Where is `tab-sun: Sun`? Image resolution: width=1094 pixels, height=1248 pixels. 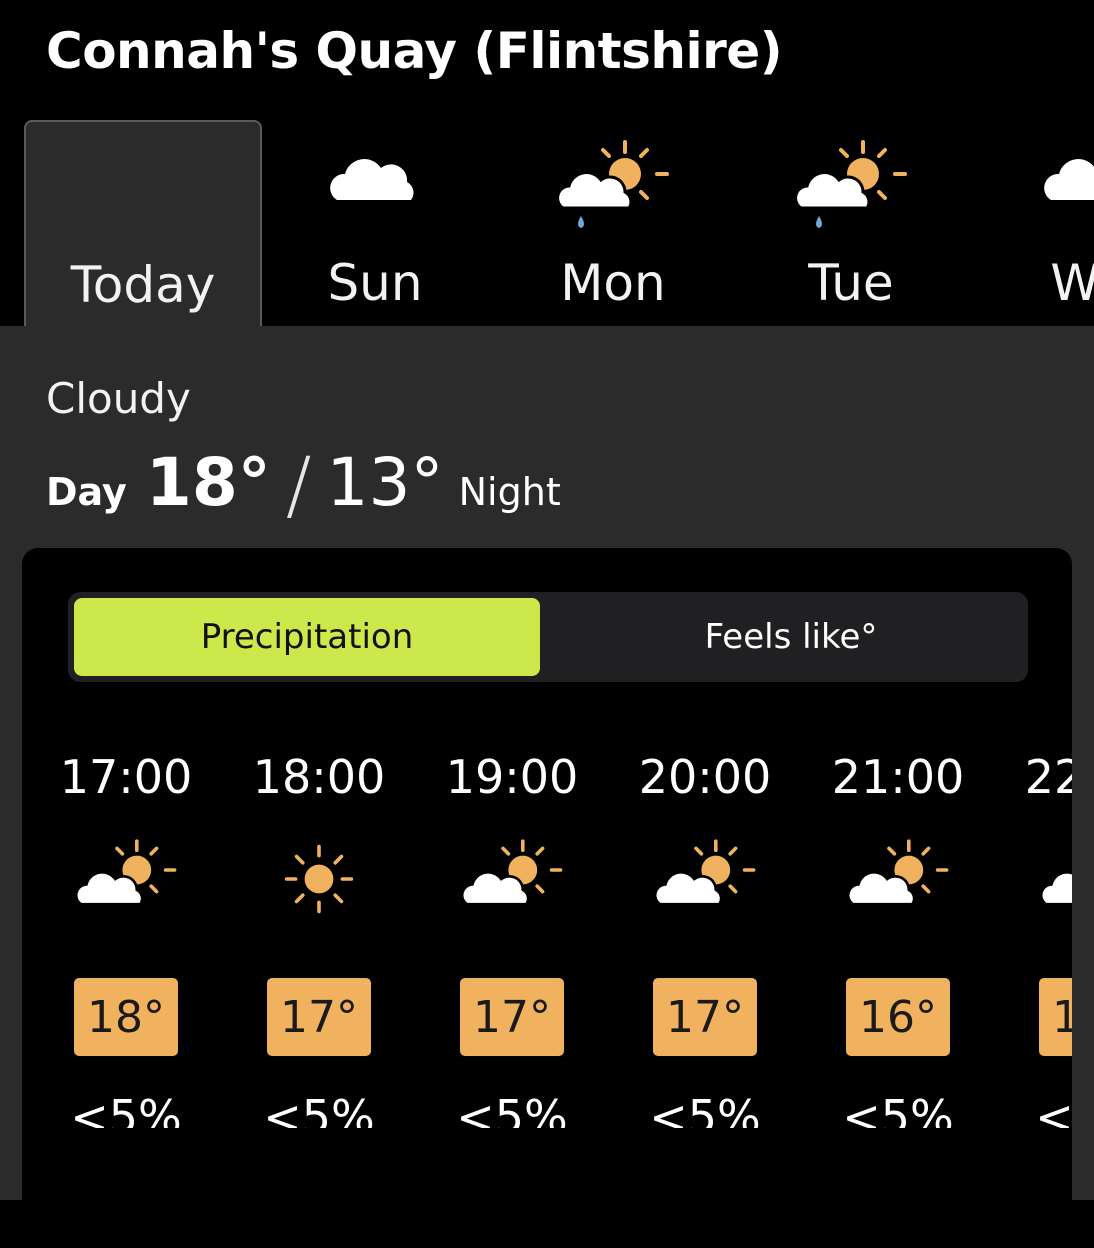 tab-sun: Sun is located at coordinates (375, 223).